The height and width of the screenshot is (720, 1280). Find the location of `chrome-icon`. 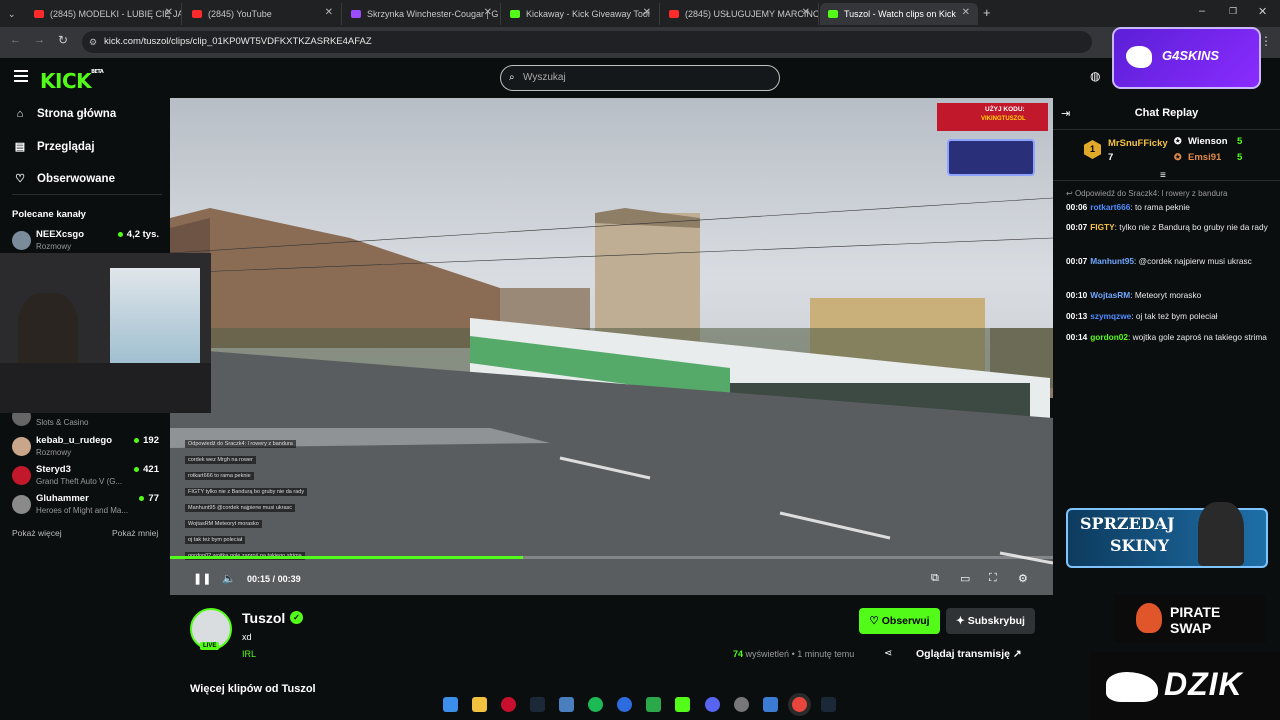

chrome-icon is located at coordinates (799, 704).